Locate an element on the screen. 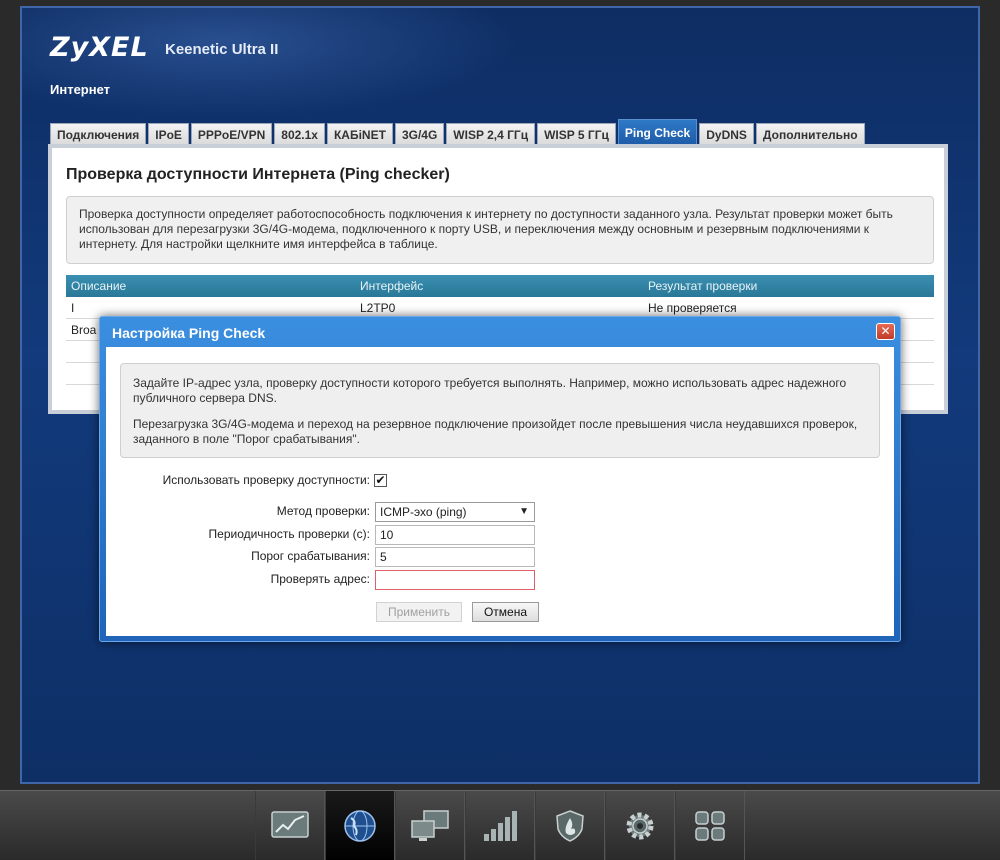  internet-globe-icon is located at coordinates (360, 826).